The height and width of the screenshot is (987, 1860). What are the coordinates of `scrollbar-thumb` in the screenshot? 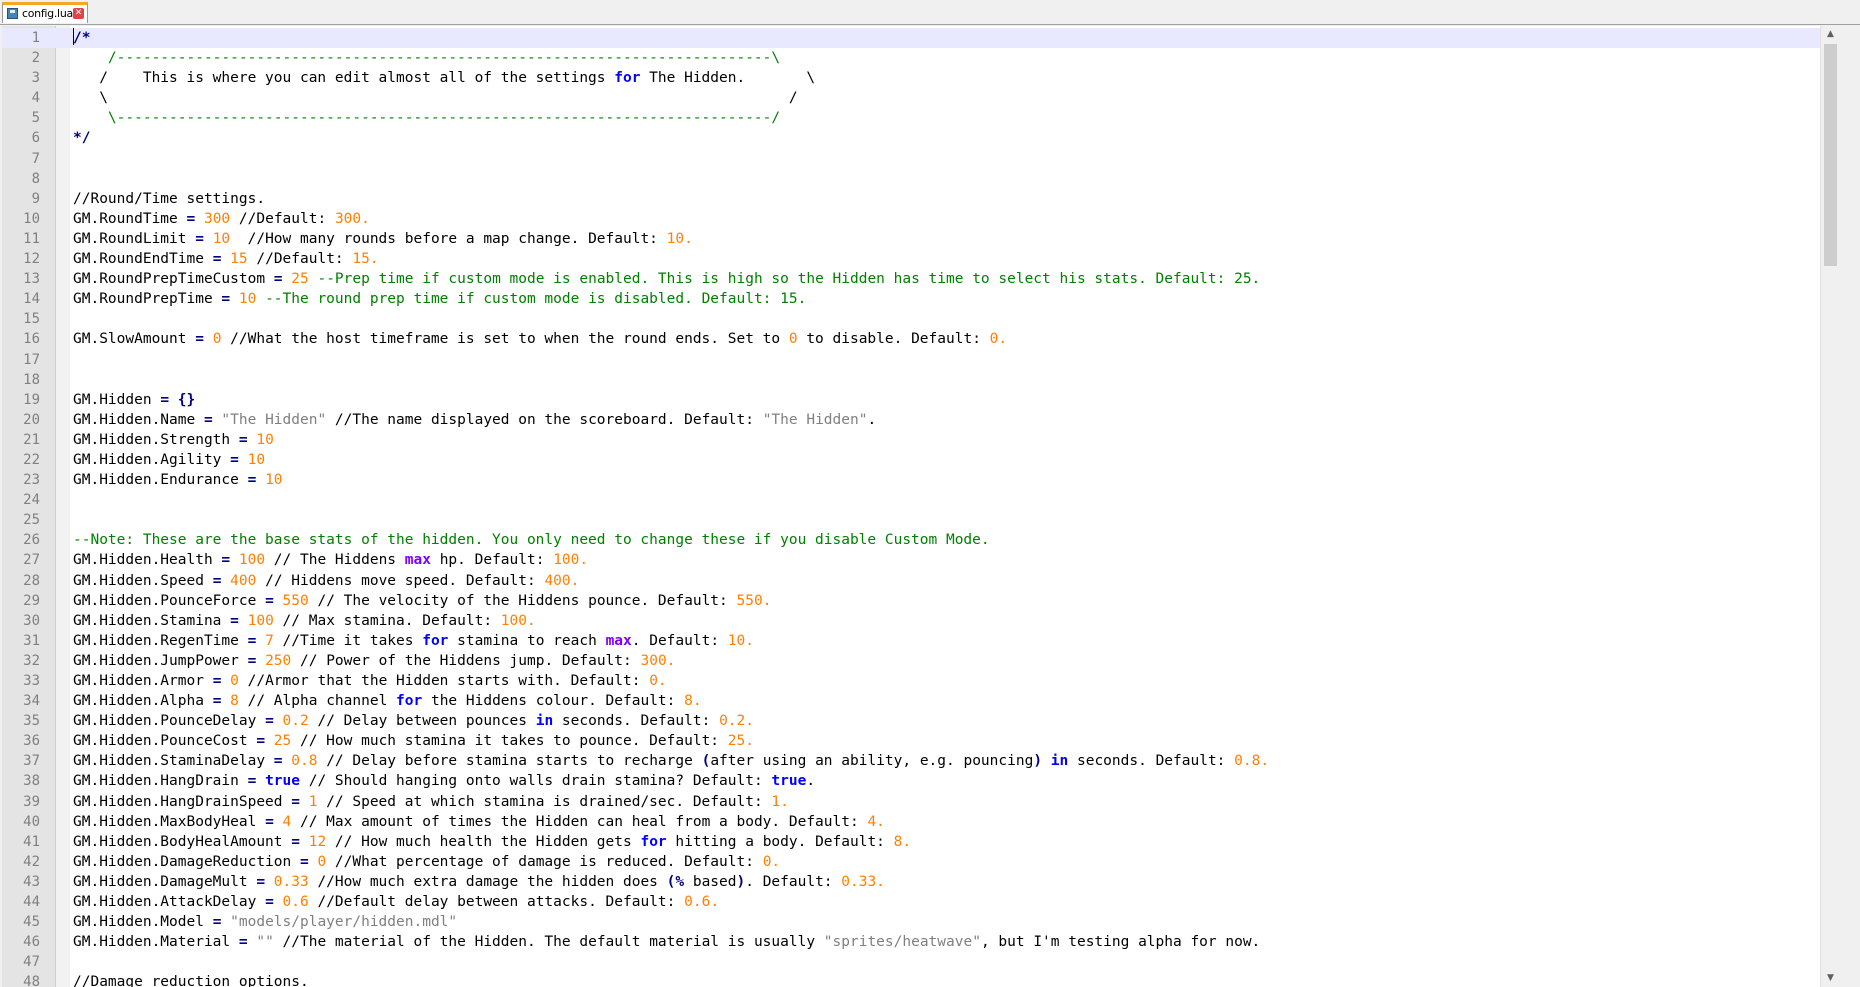 It's located at (1830, 155).